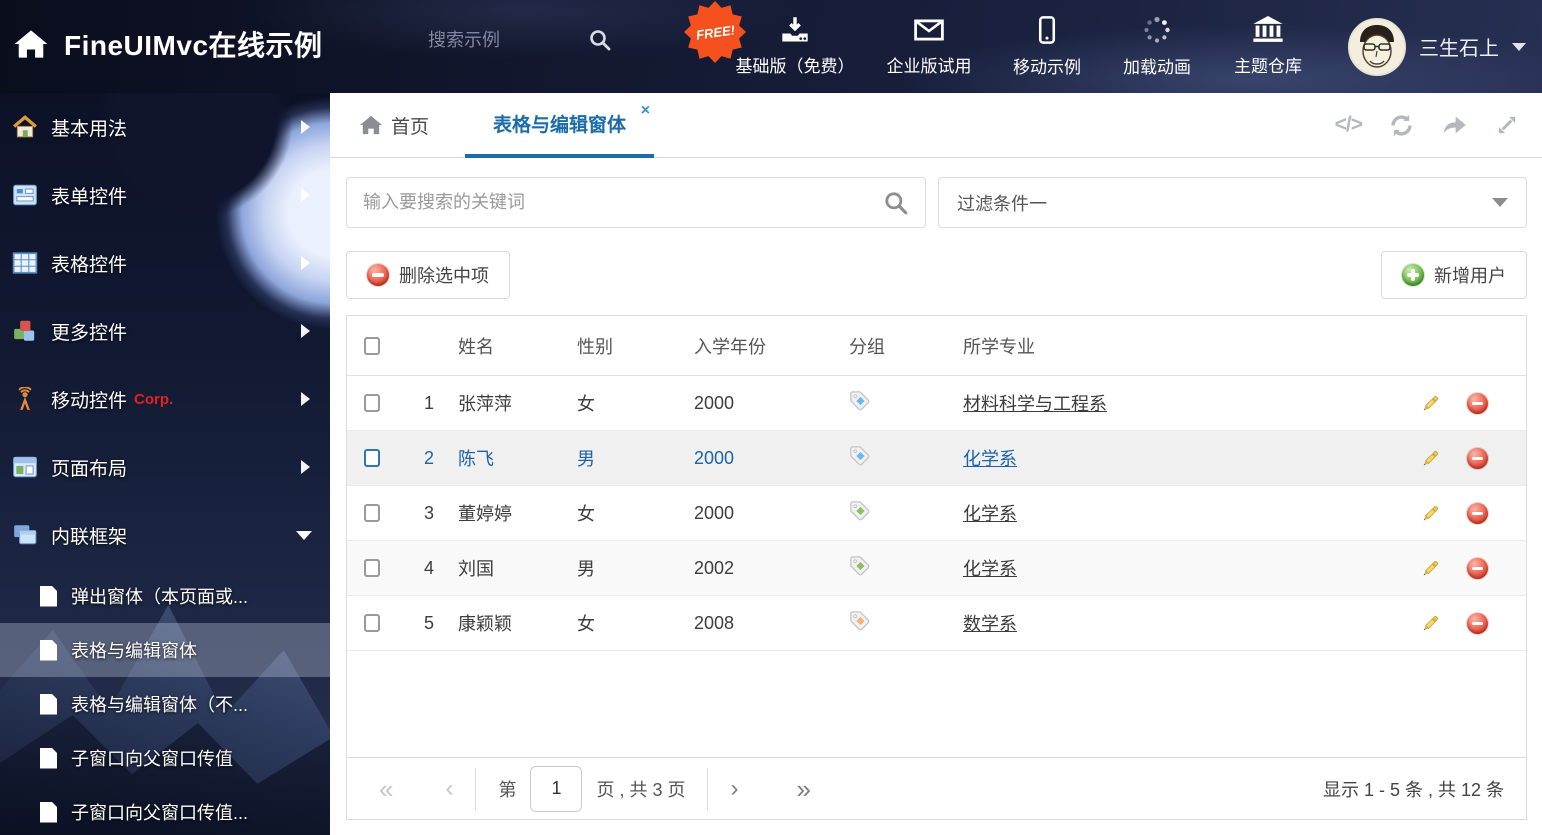 This screenshot has height=835, width=1542. Describe the element at coordinates (165, 263) in the screenshot. I see `sidebar-item-grid-controls: 表格控件` at that location.